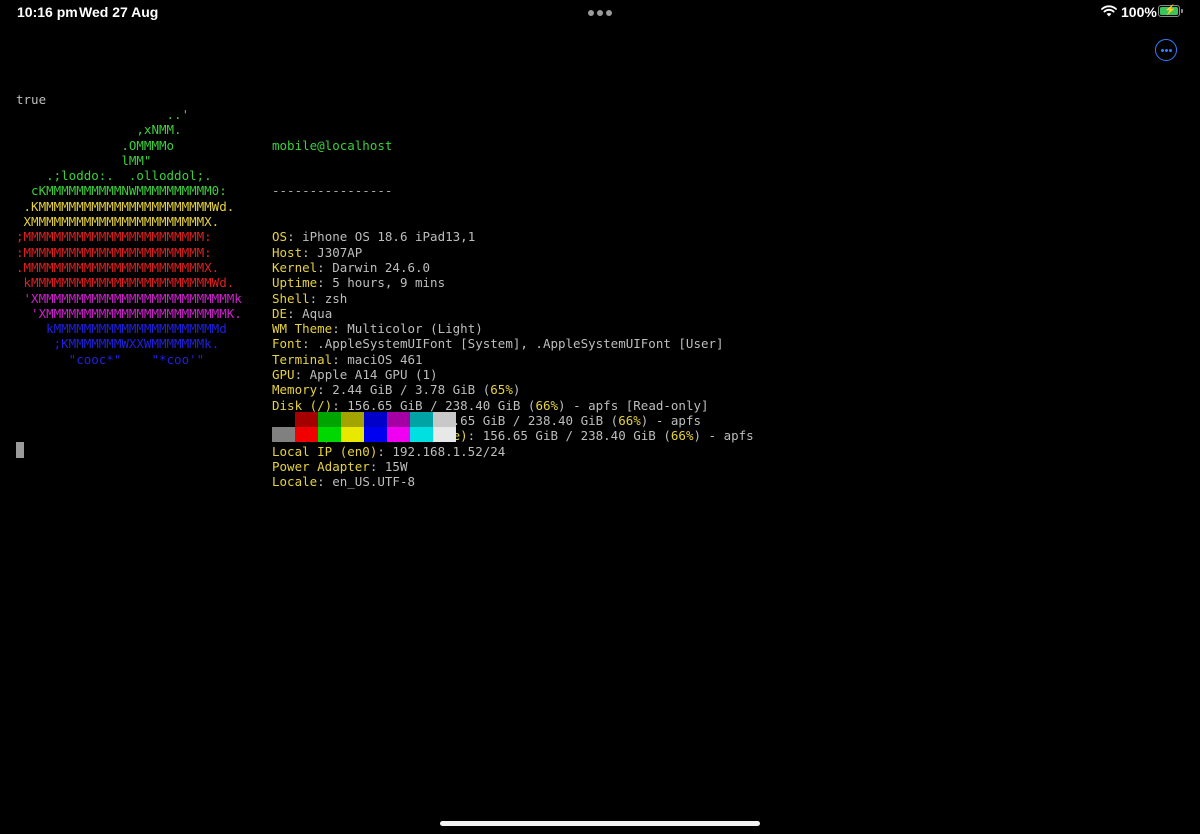 Image resolution: width=1200 pixels, height=834 pixels. Describe the element at coordinates (119, 12) in the screenshot. I see `status-date: Wed 27 Aug` at that location.